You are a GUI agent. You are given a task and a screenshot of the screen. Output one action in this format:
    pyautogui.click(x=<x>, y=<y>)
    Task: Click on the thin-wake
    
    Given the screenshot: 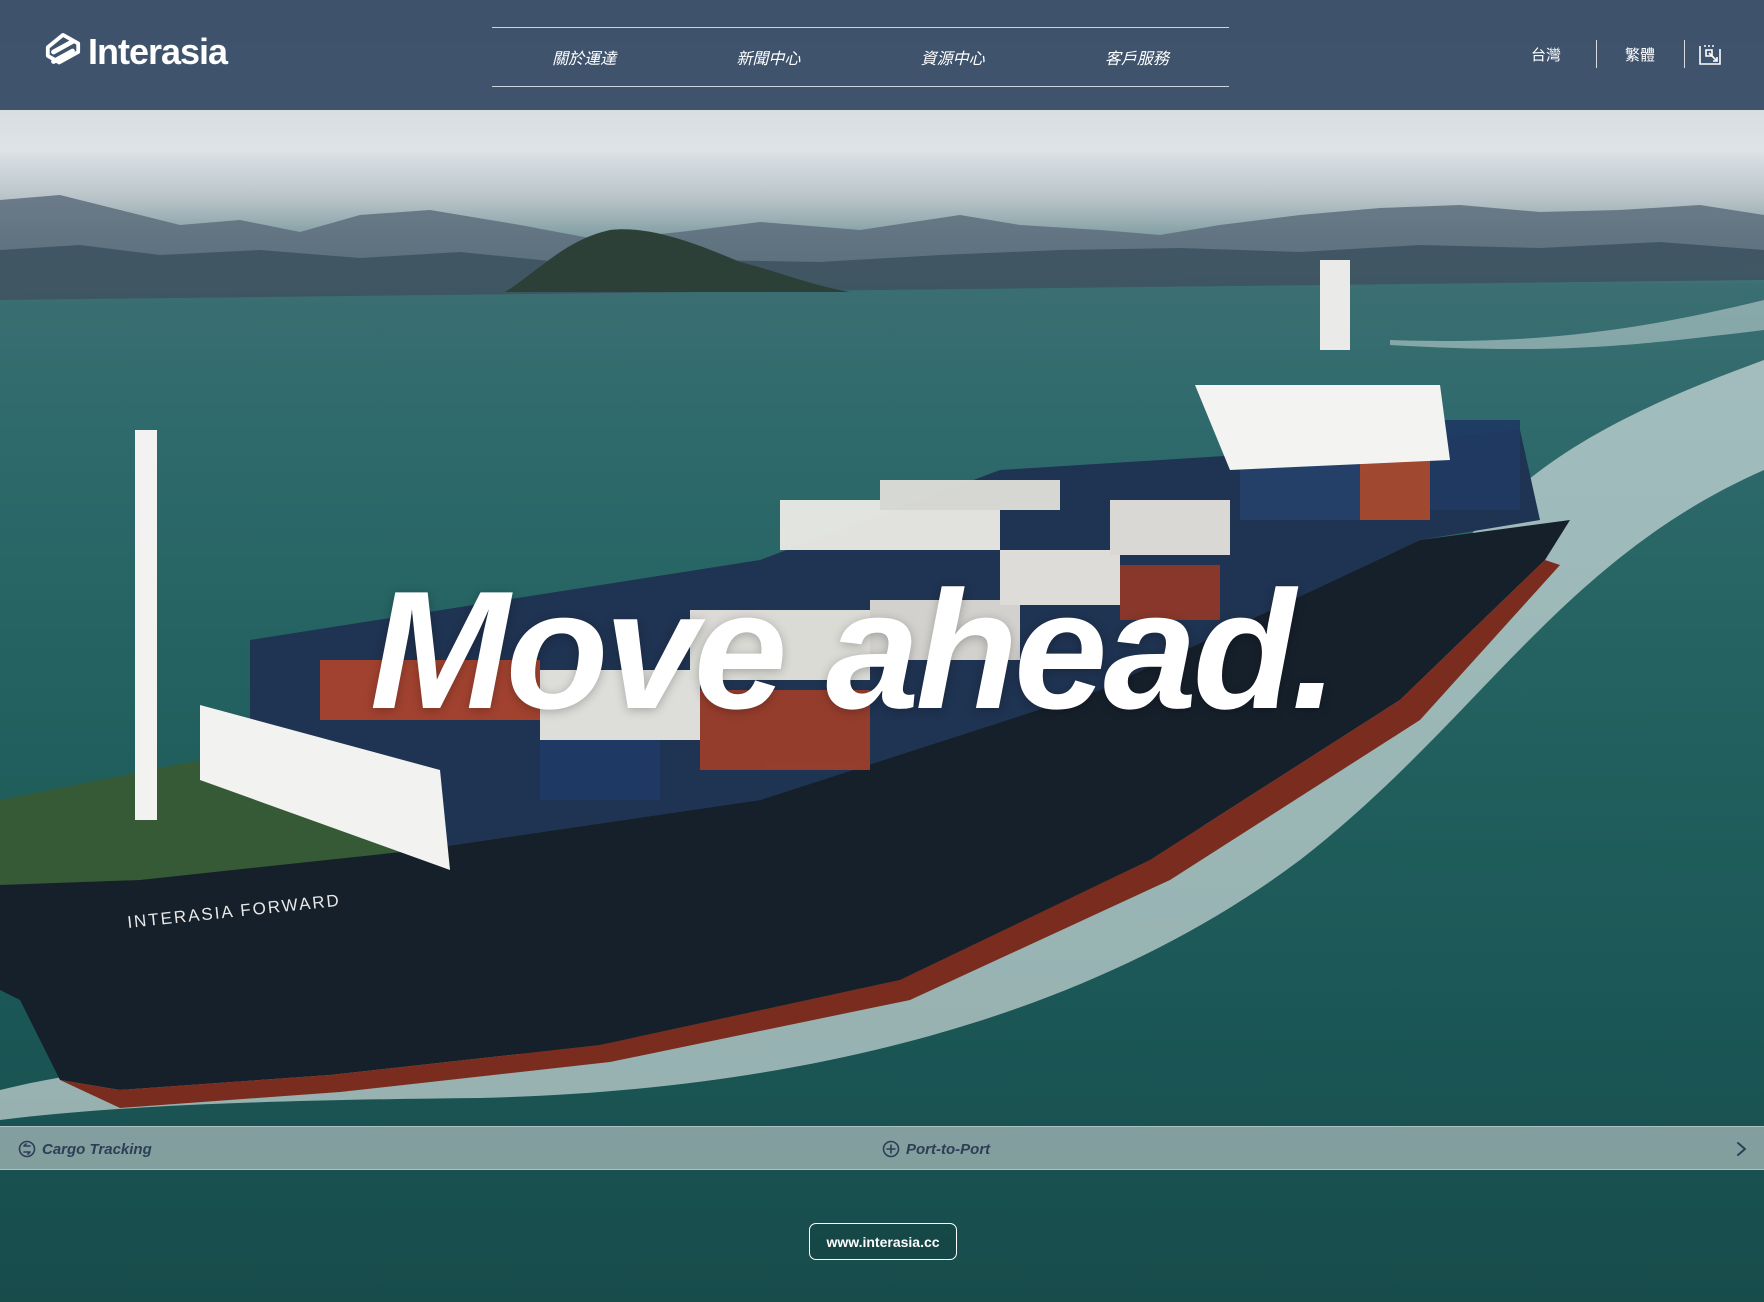 What is the action you would take?
    pyautogui.click(x=1577, y=325)
    